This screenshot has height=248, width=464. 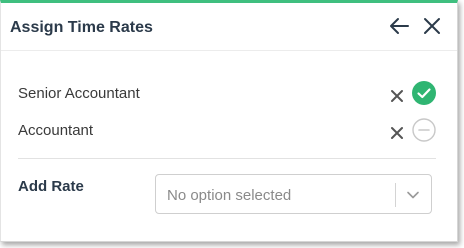 I want to click on back-button, so click(x=400, y=26).